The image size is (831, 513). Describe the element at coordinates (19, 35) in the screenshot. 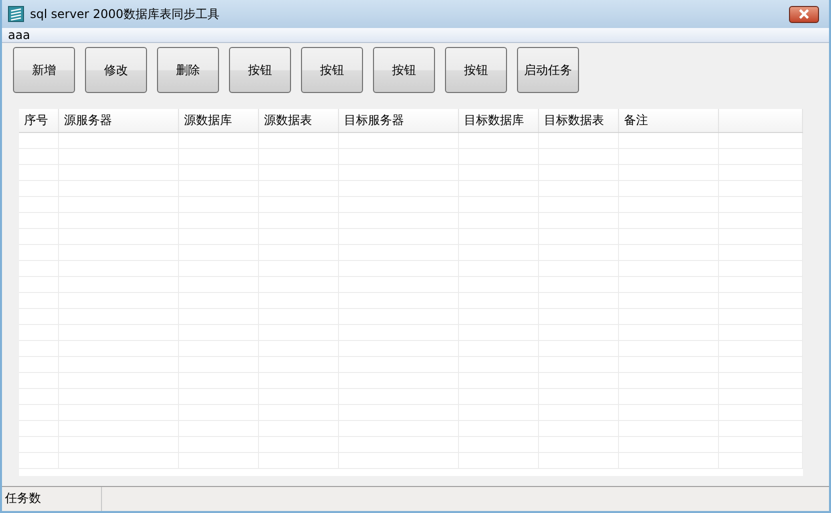

I see `menu-item: aaa` at that location.